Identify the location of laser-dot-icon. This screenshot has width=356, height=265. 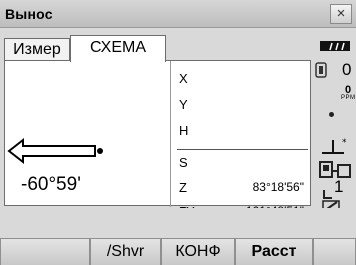
(331, 114).